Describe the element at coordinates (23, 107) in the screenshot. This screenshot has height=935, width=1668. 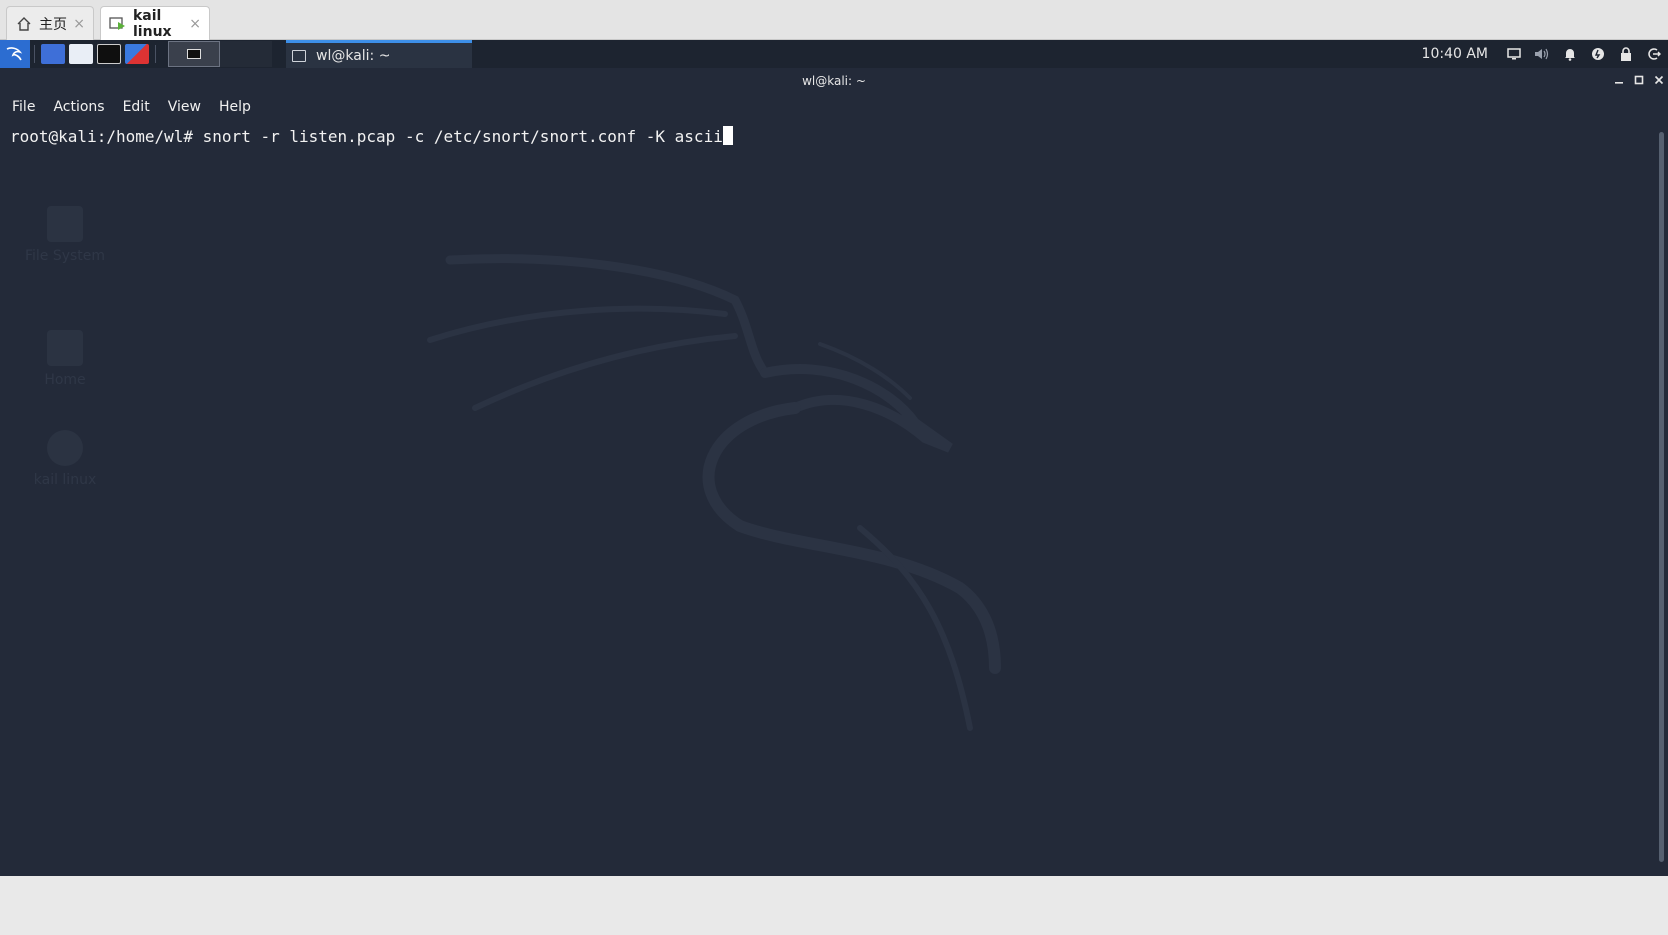
I see `menu-file: File` at that location.